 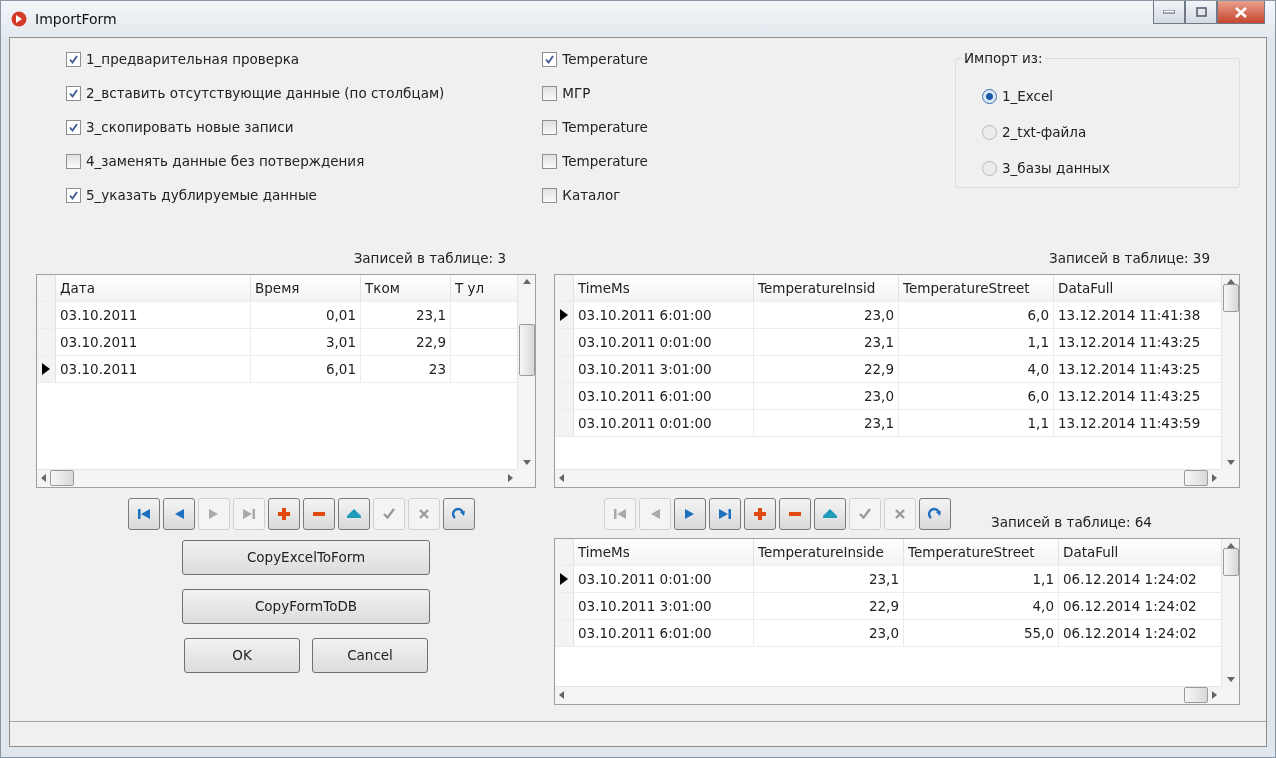 I want to click on maximize-button, so click(x=1201, y=12).